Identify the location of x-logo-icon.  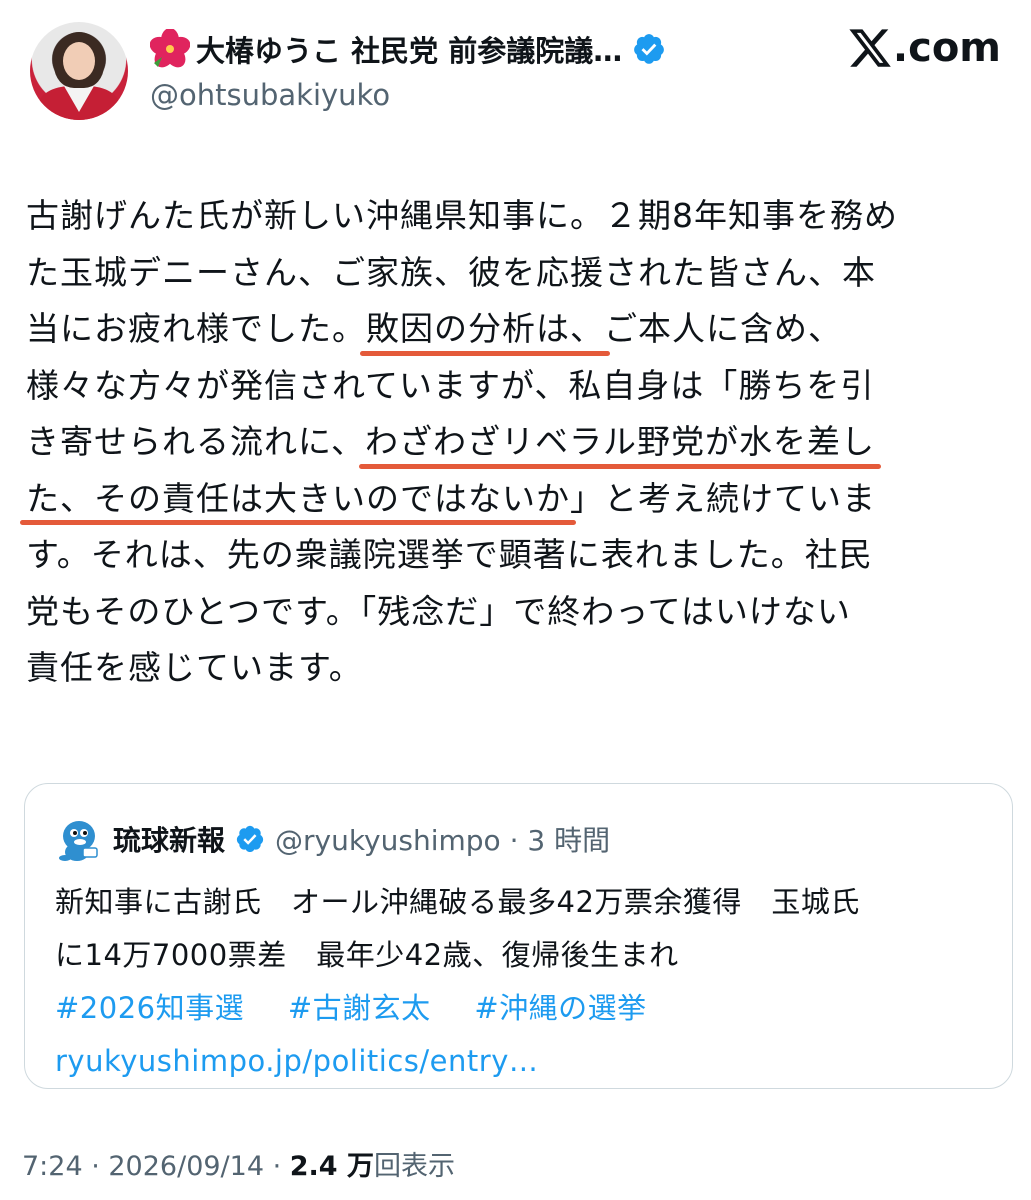
(870, 48).